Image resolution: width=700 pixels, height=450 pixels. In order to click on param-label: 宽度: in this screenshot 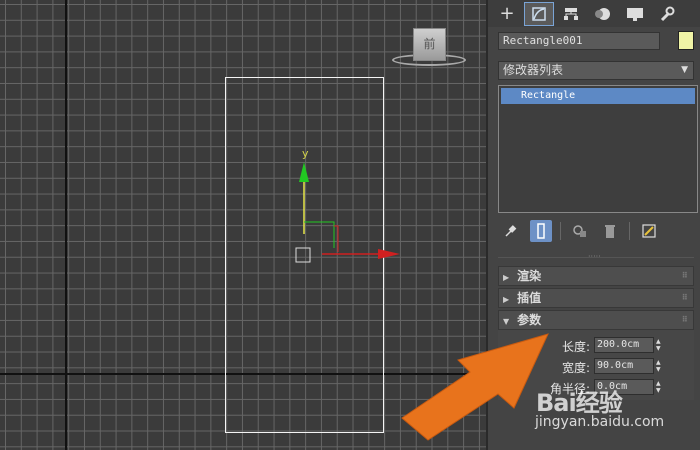, I will do `click(575, 368)`.